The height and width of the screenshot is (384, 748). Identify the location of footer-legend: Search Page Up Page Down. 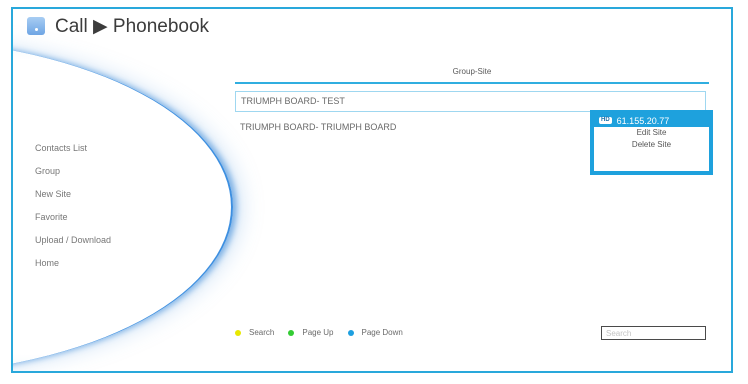
(326, 332).